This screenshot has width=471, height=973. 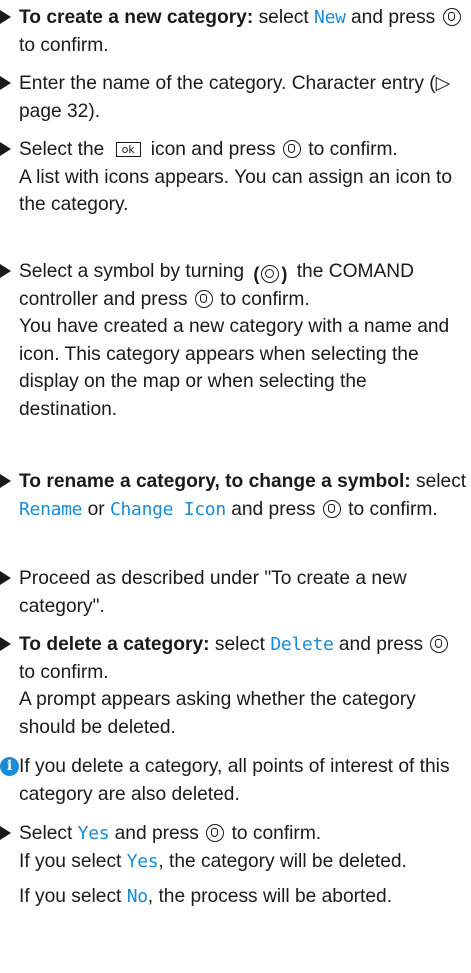 I want to click on menu-item-change-icon: Change Icon, so click(x=167, y=509).